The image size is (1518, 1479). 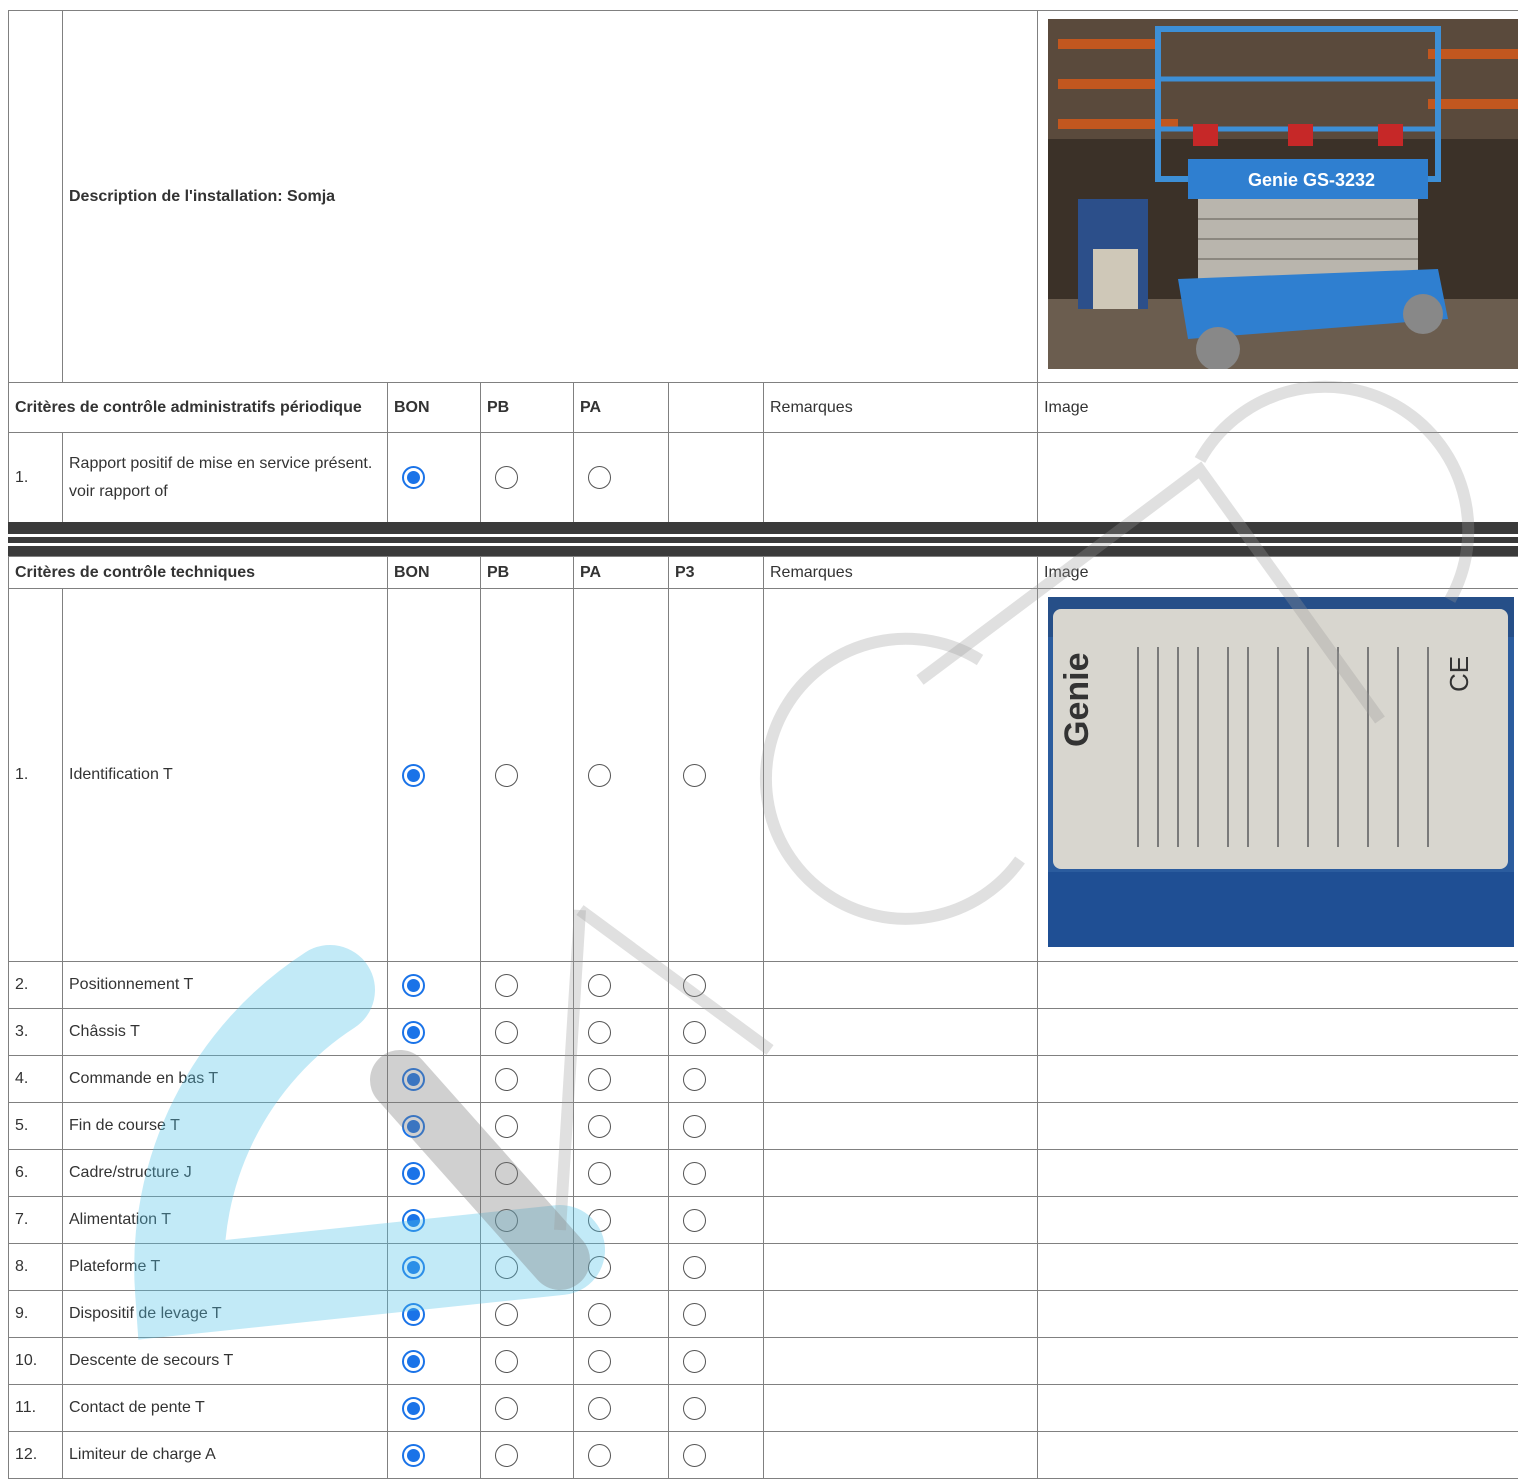 I want to click on admin-row-image, so click(x=1278, y=478).